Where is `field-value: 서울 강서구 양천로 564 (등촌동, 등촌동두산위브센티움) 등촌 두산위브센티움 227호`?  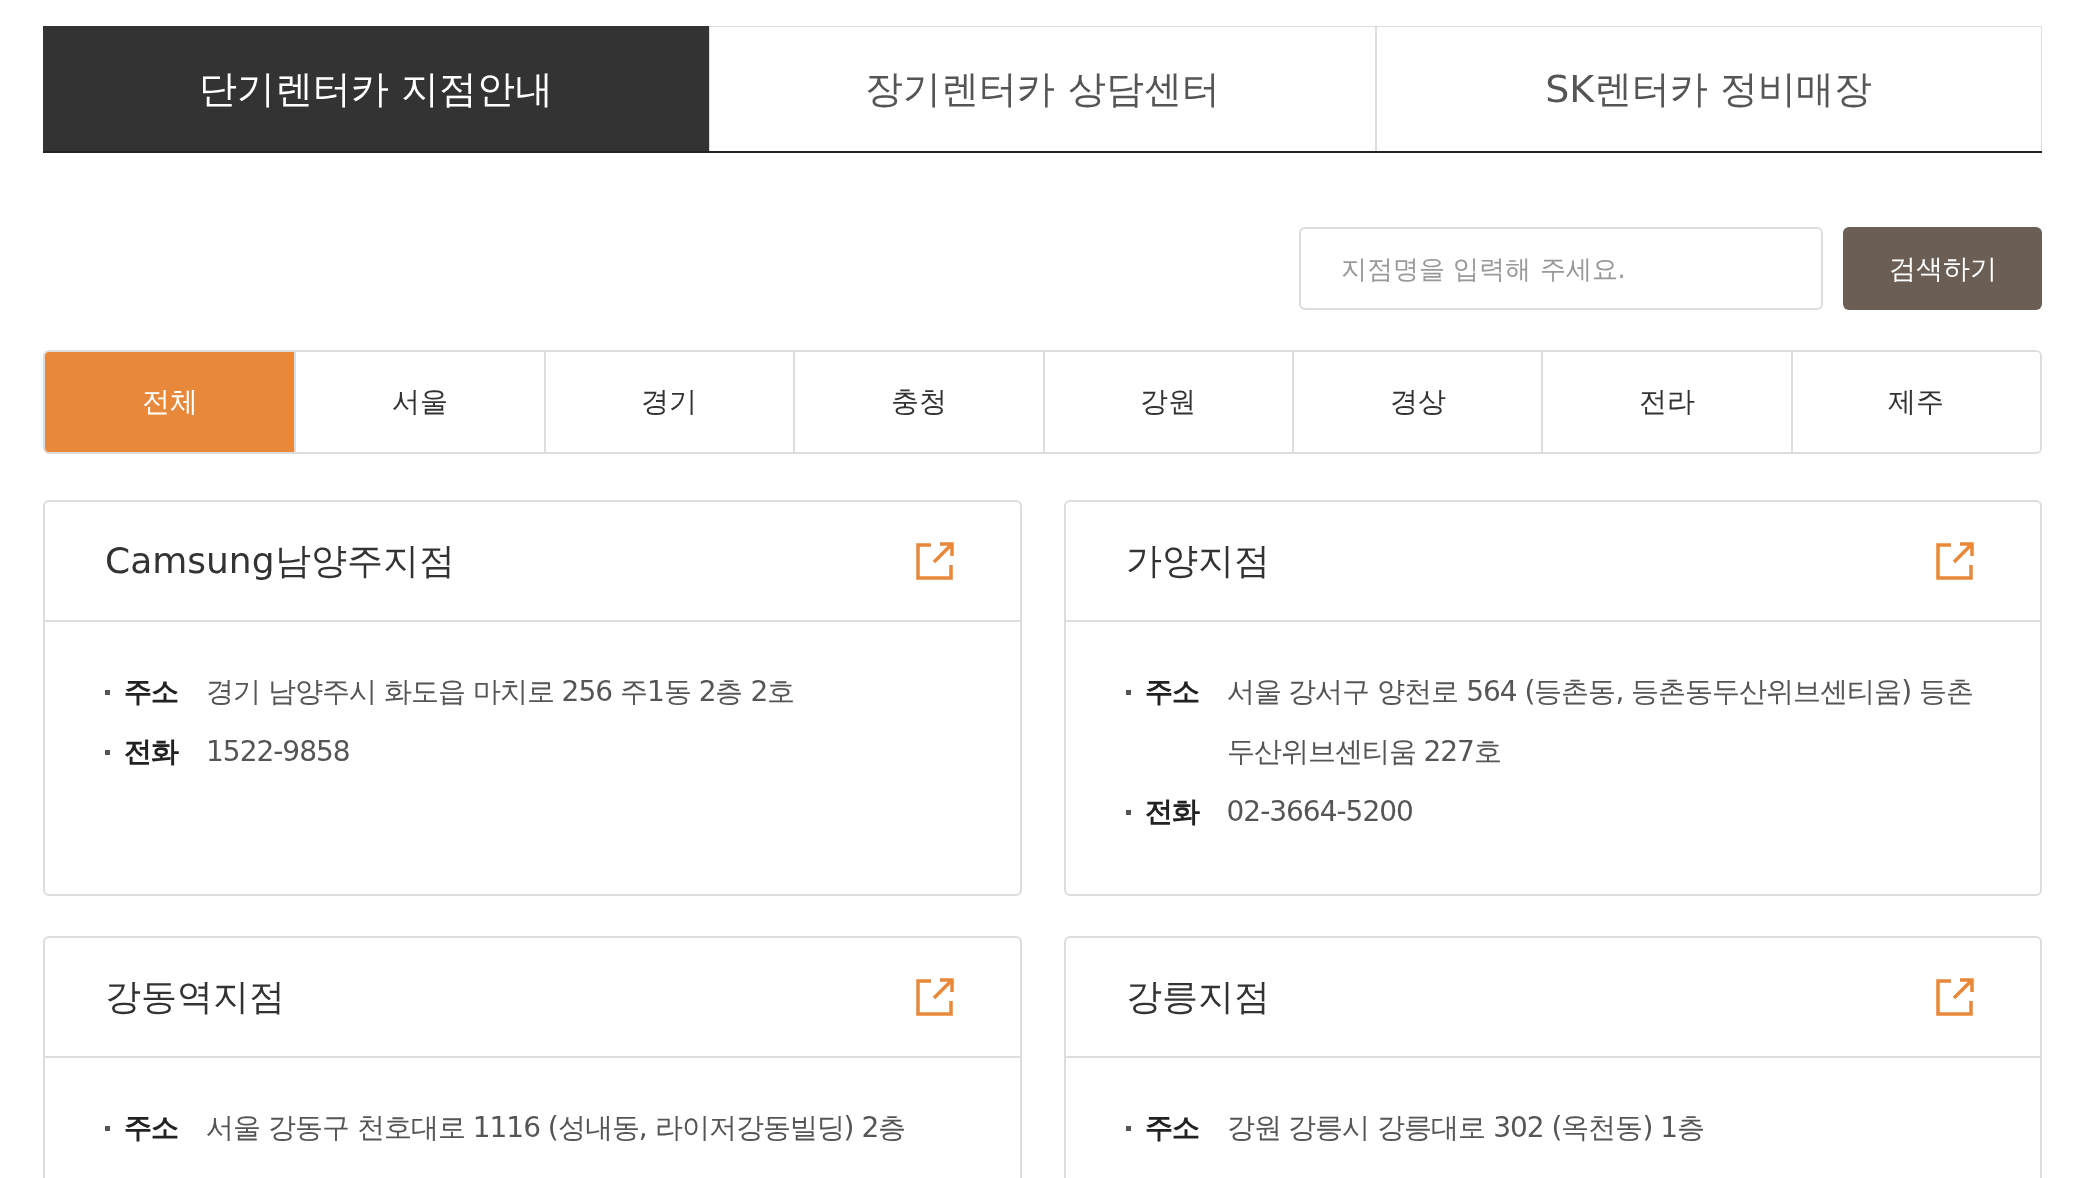
field-value: 서울 강서구 양천로 564 (등촌동, 등촌동두산위브센티움) 등촌 두산위브센티움 227호 is located at coordinates (1600, 722).